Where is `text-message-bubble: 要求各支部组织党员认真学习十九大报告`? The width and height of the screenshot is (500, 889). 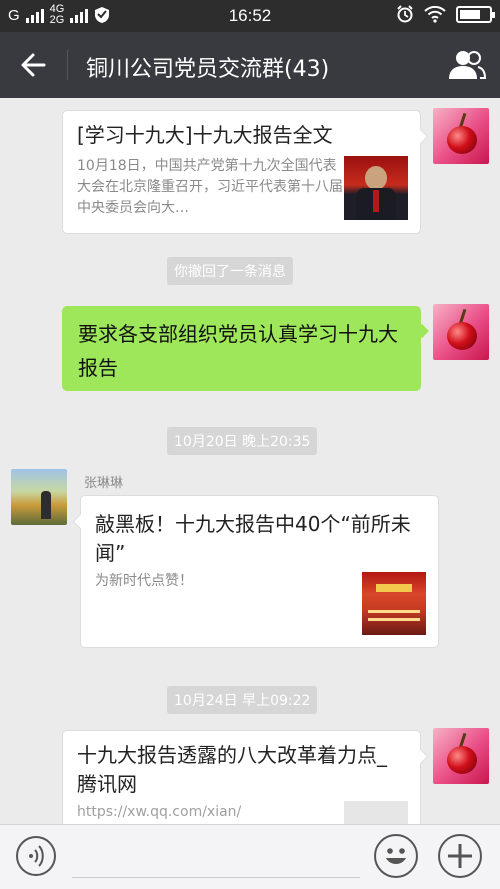 text-message-bubble: 要求各支部组织党员认真学习十九大报告 is located at coordinates (241, 348).